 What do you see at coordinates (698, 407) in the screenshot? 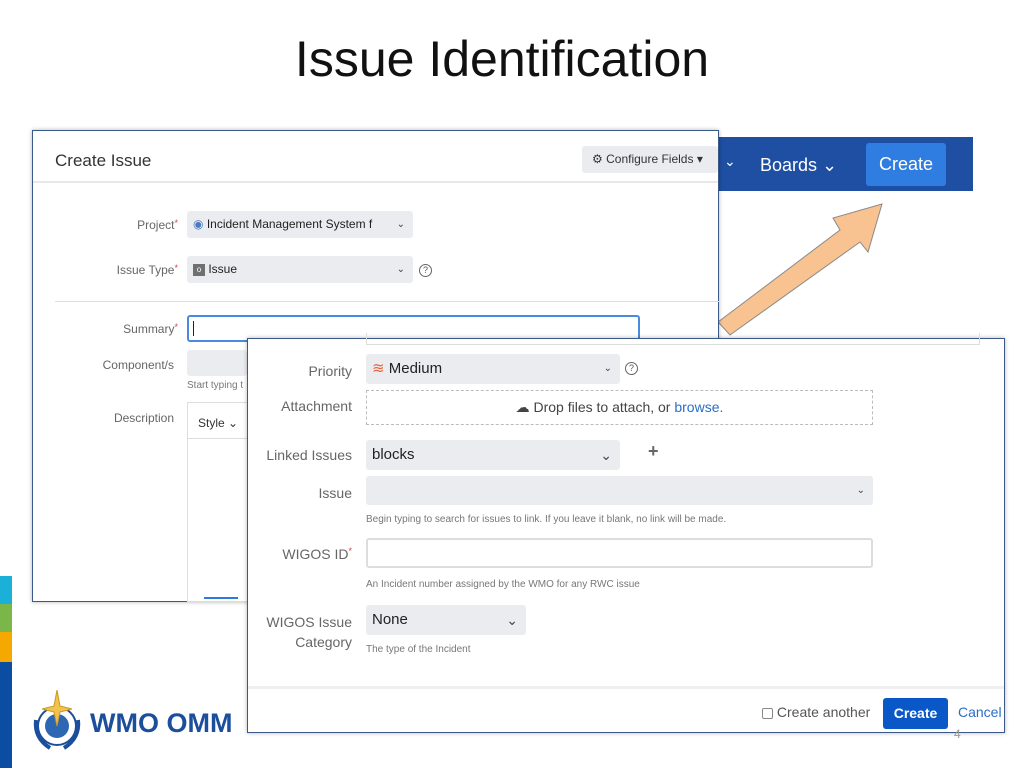
I see `browse-link: browse.` at bounding box center [698, 407].